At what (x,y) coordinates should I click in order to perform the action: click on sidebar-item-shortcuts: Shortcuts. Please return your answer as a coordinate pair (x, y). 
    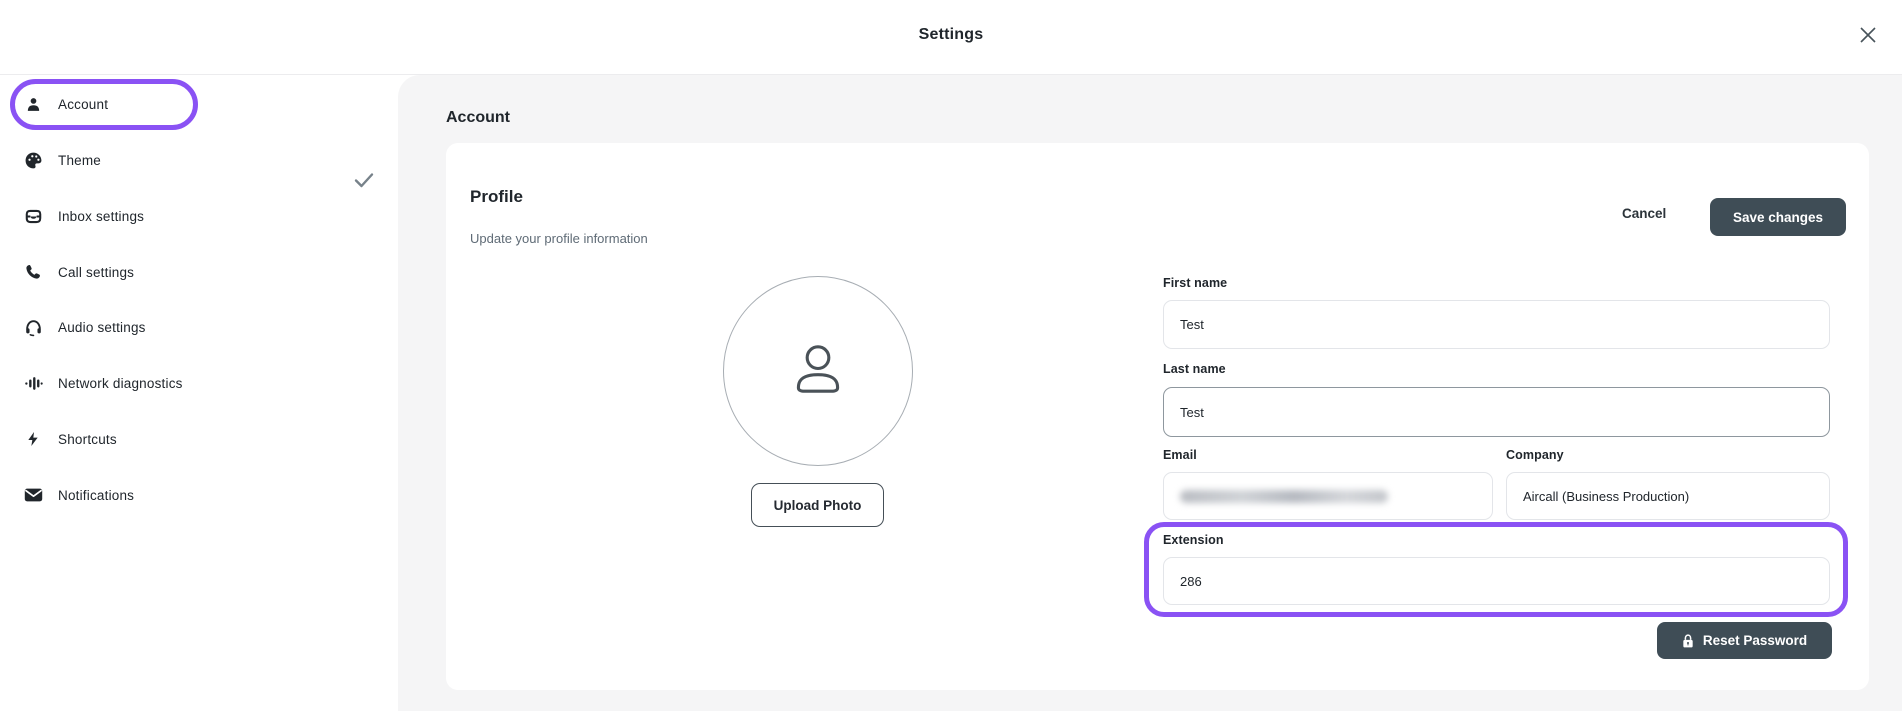
    Looking at the image, I should click on (199, 439).